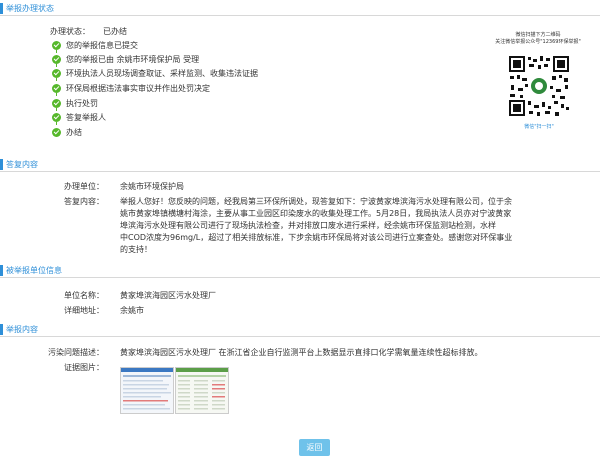 Image resolution: width=600 pixels, height=471 pixels. I want to click on addr-value: 余姚市, so click(132, 310).